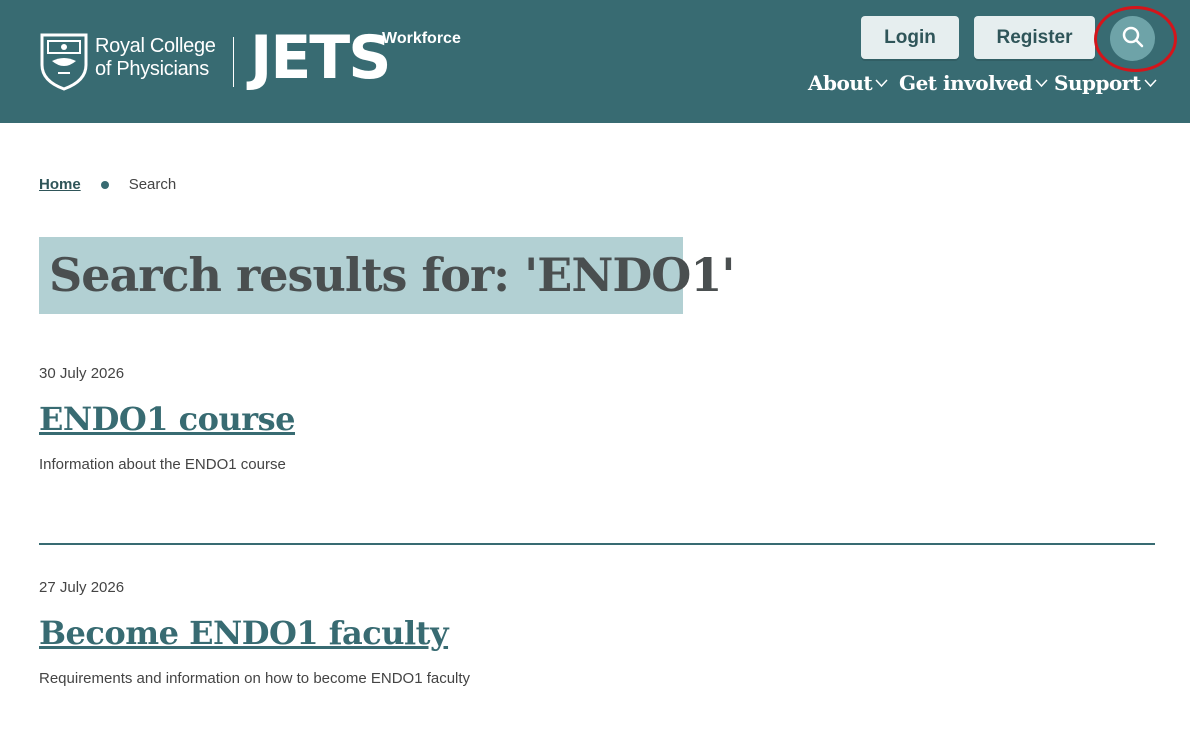 The height and width of the screenshot is (739, 1190). What do you see at coordinates (840, 83) in the screenshot?
I see `nav-about-label: About` at bounding box center [840, 83].